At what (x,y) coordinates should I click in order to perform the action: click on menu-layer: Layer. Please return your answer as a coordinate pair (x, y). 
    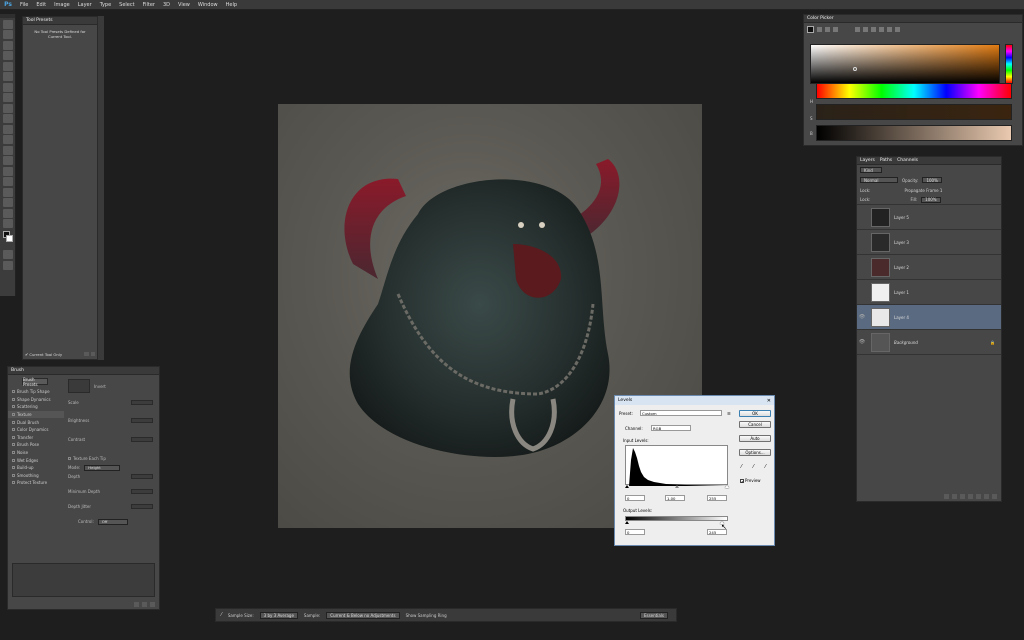
    Looking at the image, I should click on (85, 5).